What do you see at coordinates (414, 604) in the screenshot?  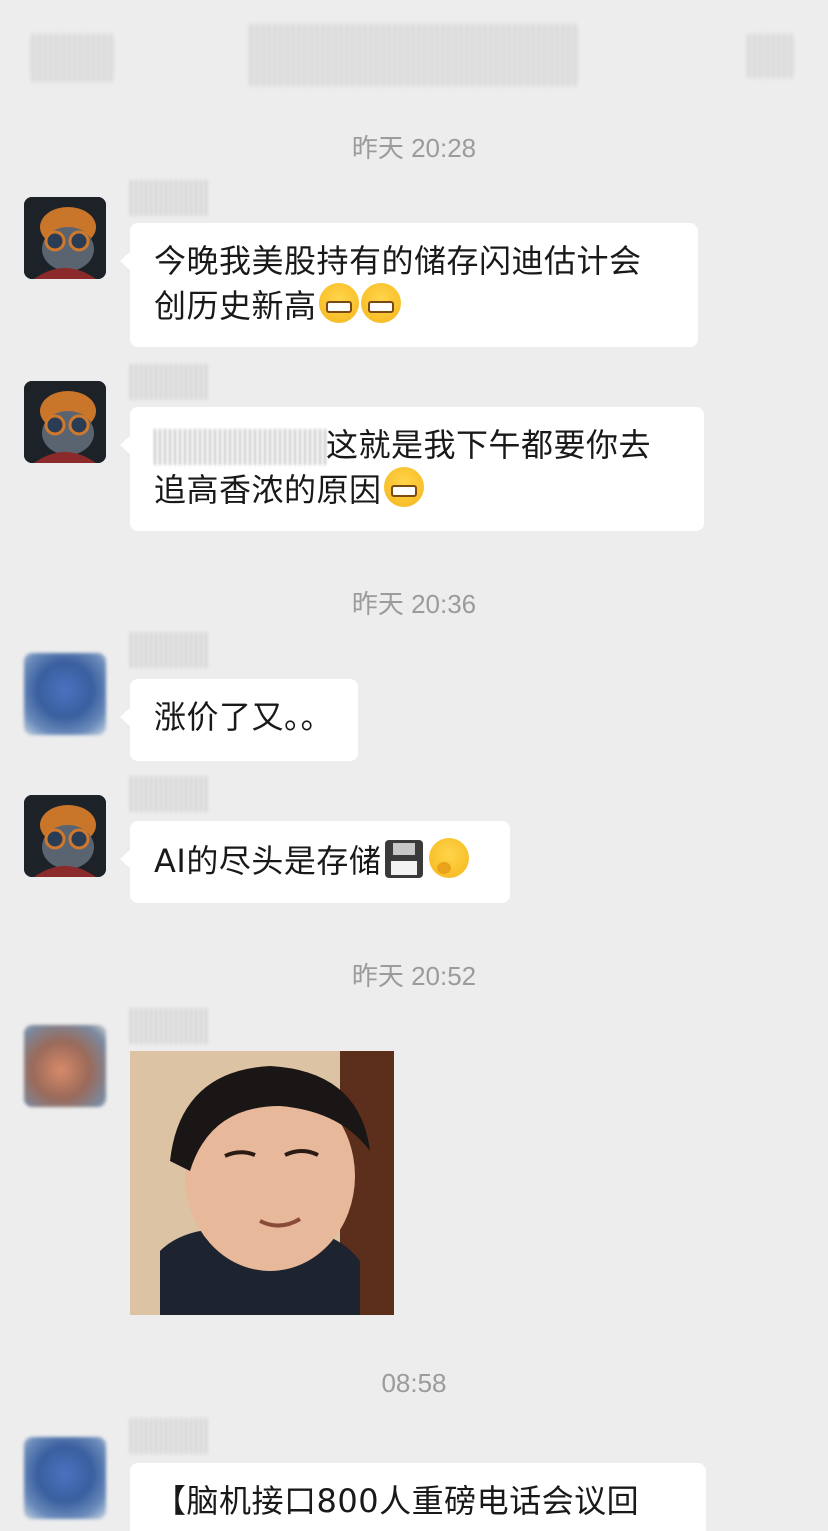 I see `timestamp: 昨天 20:36` at bounding box center [414, 604].